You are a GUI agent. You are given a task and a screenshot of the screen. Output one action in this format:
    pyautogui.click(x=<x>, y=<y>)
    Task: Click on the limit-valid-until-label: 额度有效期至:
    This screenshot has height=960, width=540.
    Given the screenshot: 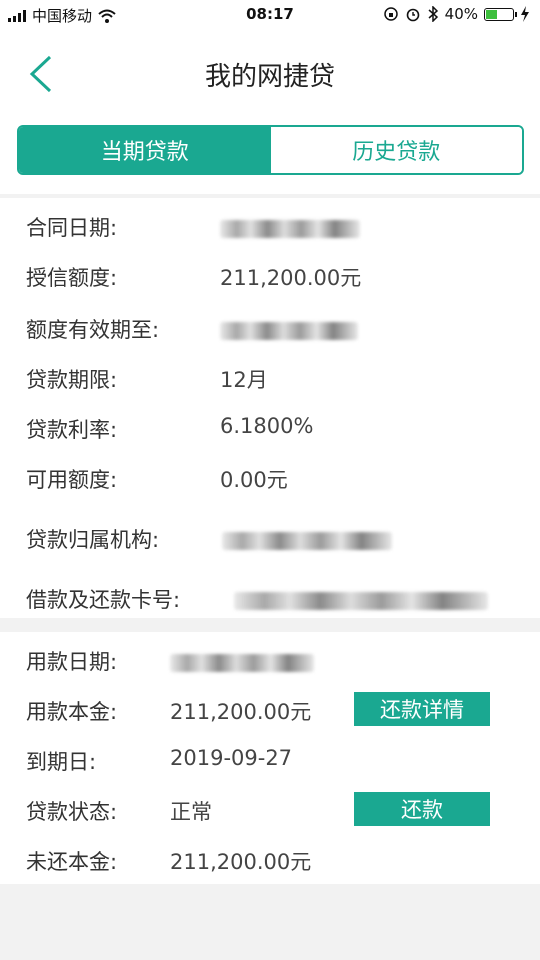 What is the action you would take?
    pyautogui.click(x=93, y=330)
    